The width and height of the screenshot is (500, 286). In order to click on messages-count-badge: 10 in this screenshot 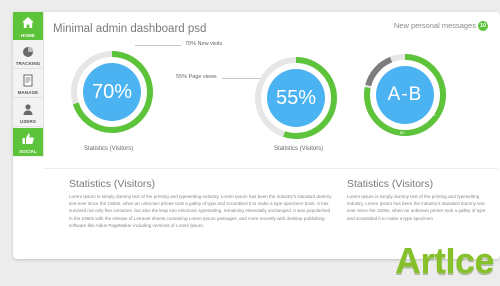, I will do `click(483, 25)`.